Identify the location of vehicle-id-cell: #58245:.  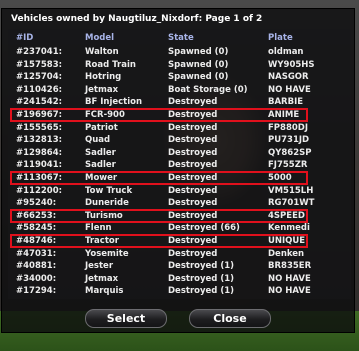
(36, 228).